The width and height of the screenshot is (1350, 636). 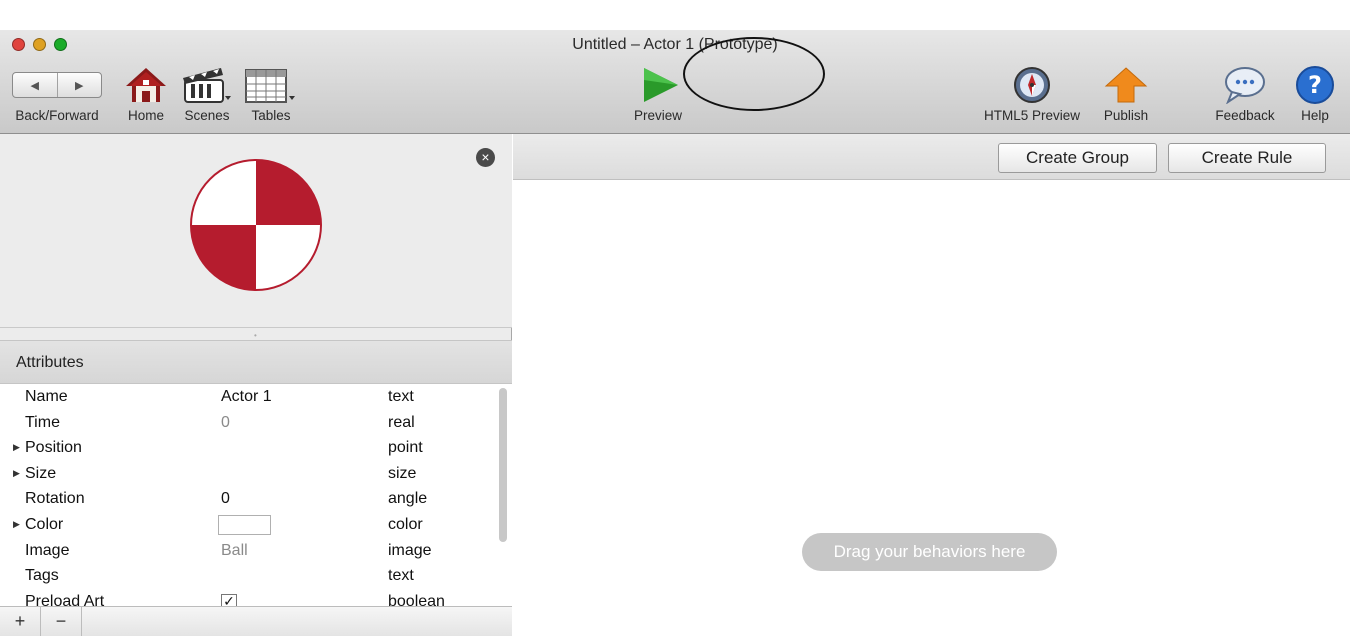 I want to click on forward-button: ▶, so click(x=80, y=85).